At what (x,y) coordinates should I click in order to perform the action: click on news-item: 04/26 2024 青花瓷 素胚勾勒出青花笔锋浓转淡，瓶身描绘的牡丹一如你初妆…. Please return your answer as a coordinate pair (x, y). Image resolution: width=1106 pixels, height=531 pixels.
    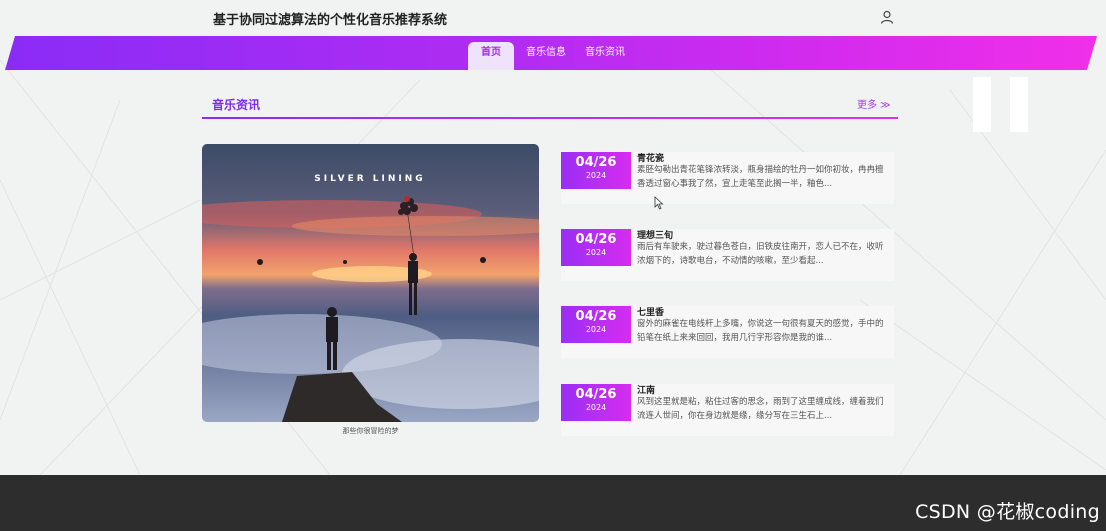
    Looking at the image, I should click on (727, 178).